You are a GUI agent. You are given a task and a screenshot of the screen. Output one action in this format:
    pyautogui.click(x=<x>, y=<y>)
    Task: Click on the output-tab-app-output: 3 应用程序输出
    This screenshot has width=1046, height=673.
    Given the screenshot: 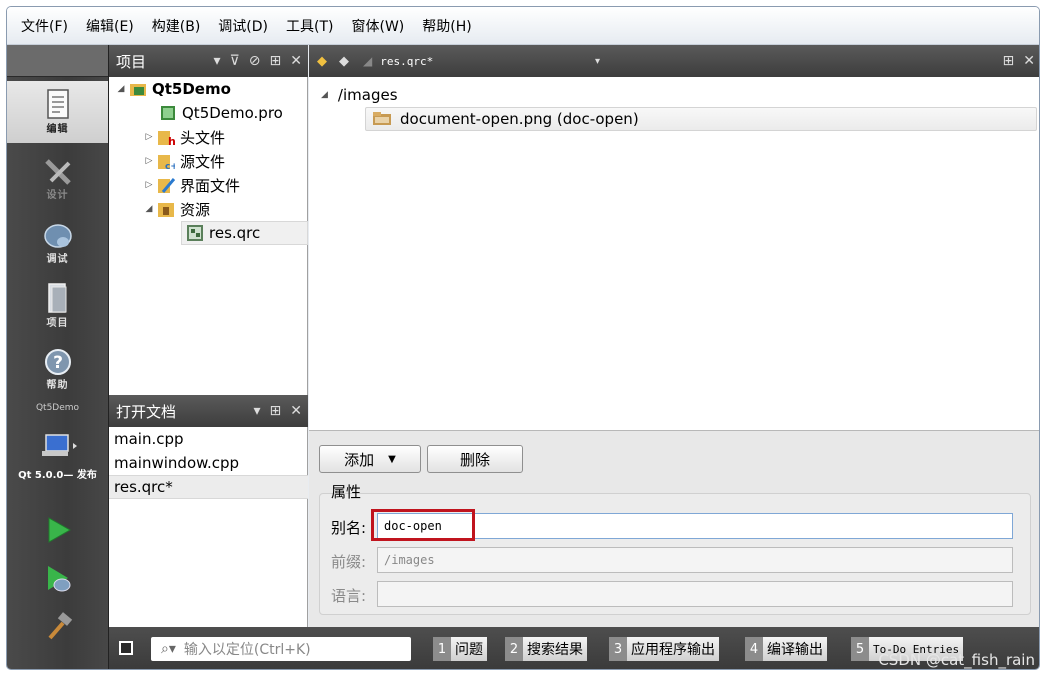 What is the action you would take?
    pyautogui.click(x=664, y=649)
    